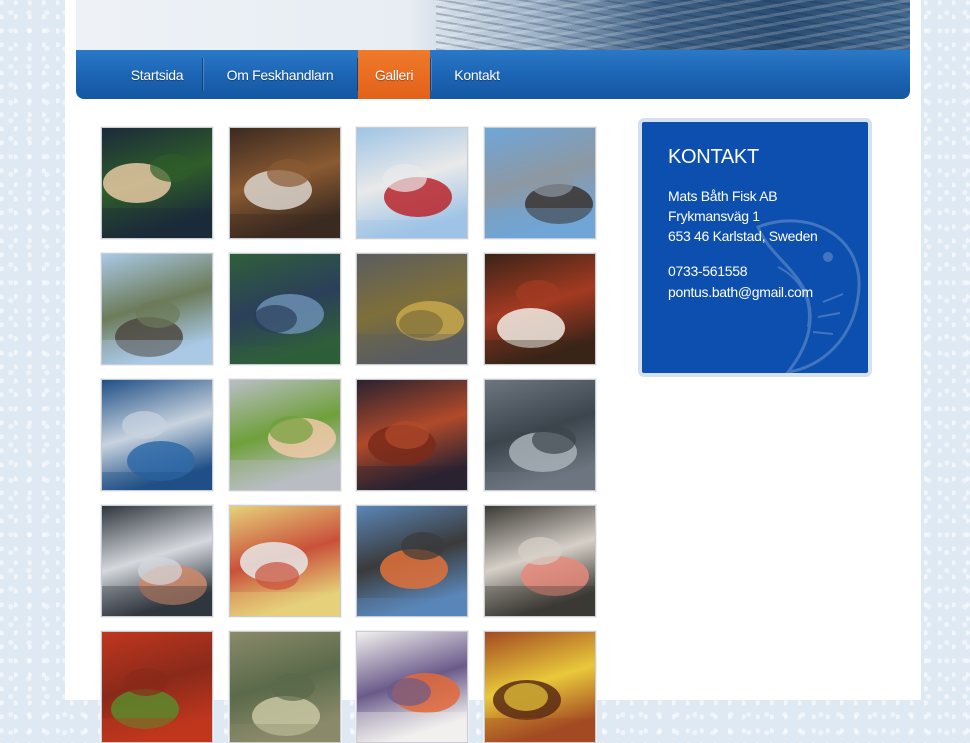 This screenshot has height=743, width=970. I want to click on gallery-thumbnail-pickled-herring-jars, so click(285, 561).